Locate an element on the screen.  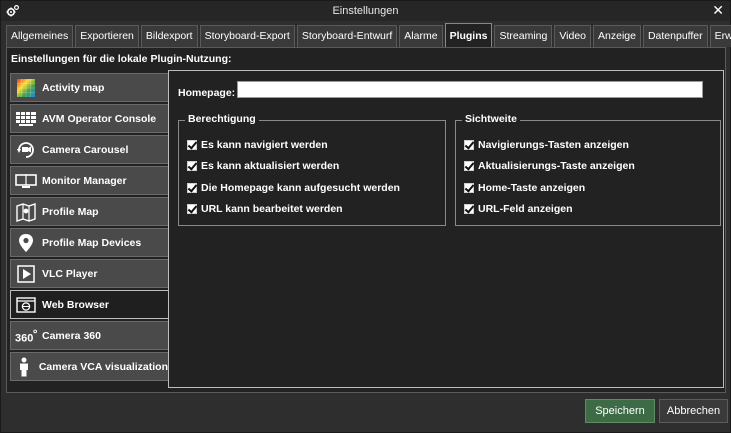
plugin-item-profile-map: Profile Map is located at coordinates (89, 211).